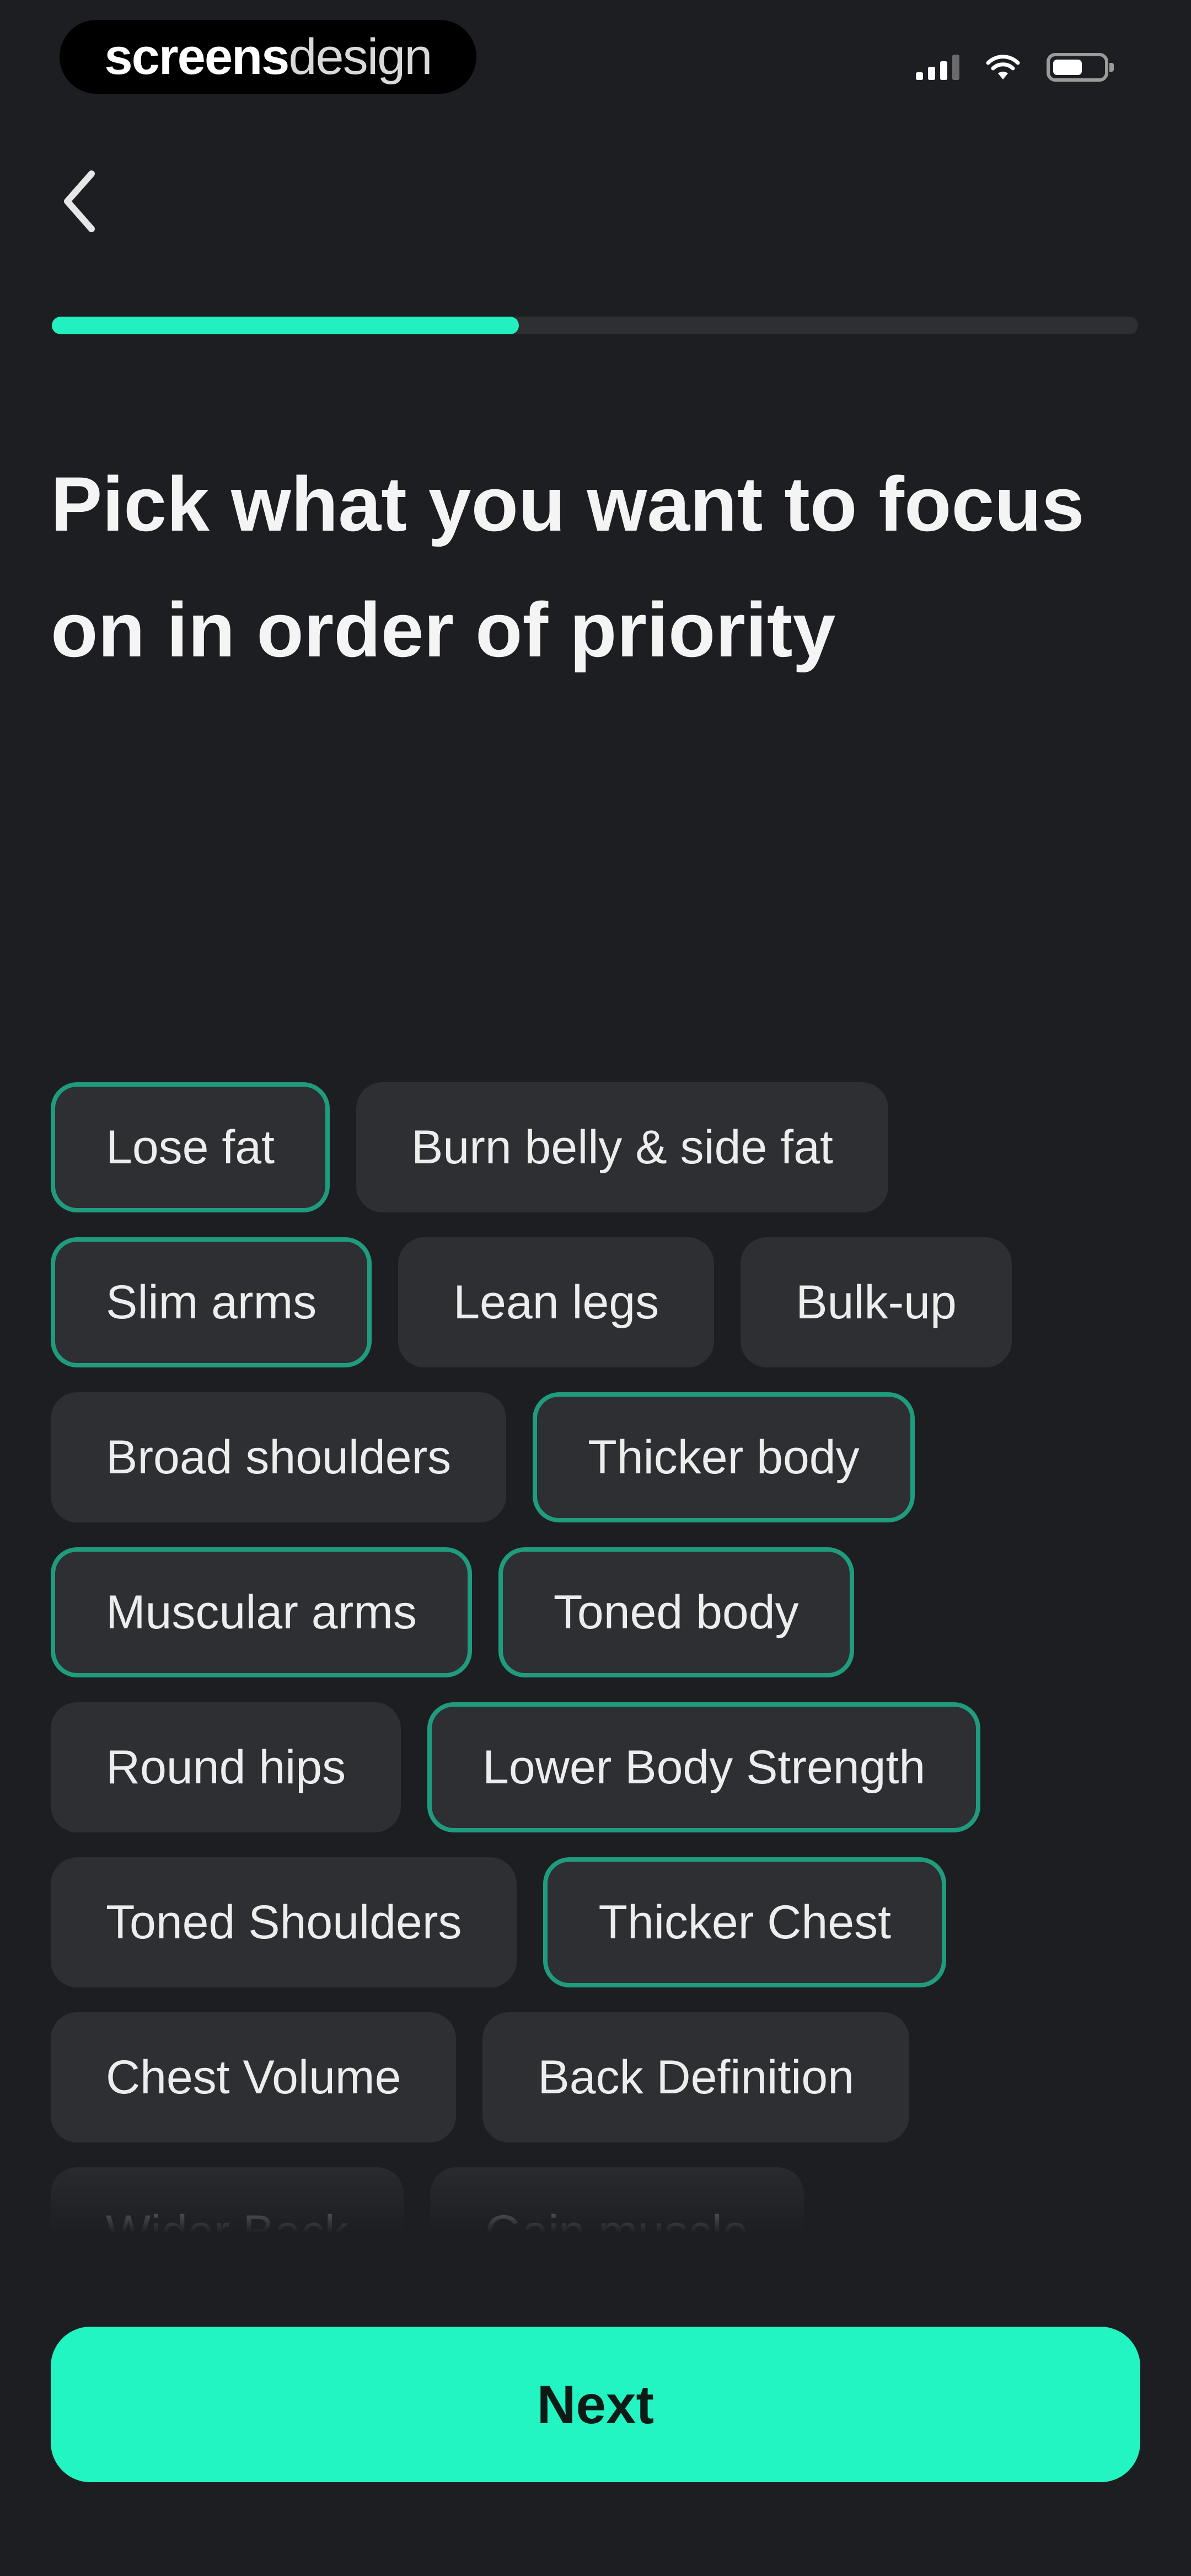 Image resolution: width=1191 pixels, height=2576 pixels. What do you see at coordinates (1080, 67) in the screenshot?
I see `battery-icon` at bounding box center [1080, 67].